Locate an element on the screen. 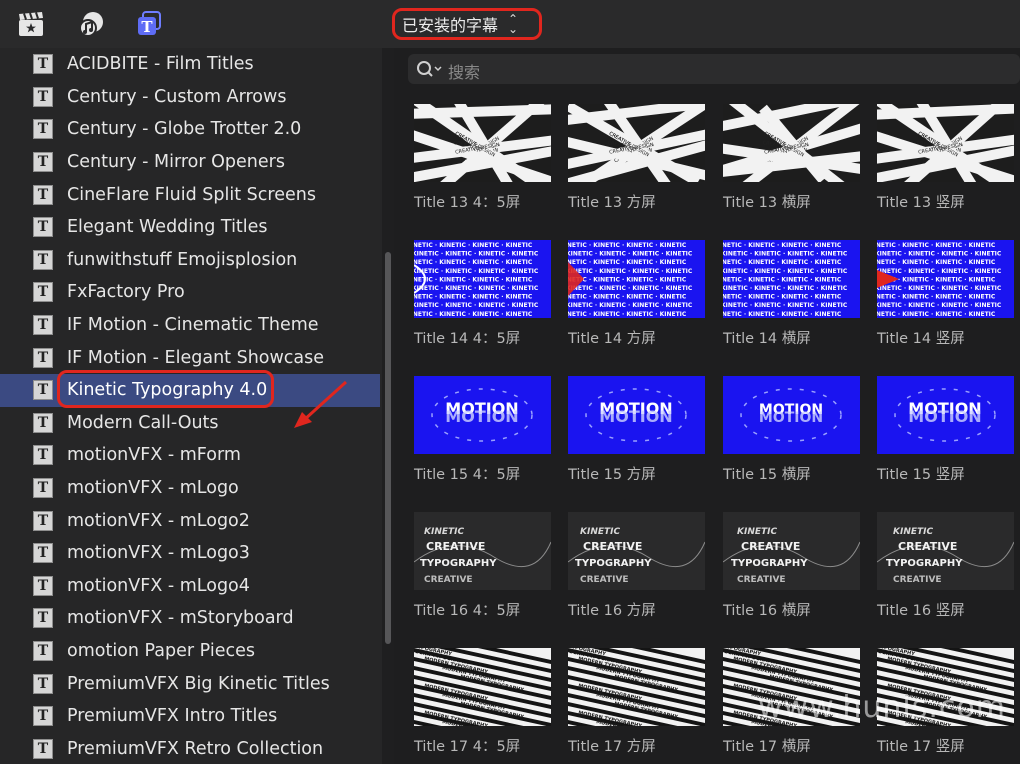 The image size is (1020, 764). sidebar-scroll-thumb is located at coordinates (388, 448).